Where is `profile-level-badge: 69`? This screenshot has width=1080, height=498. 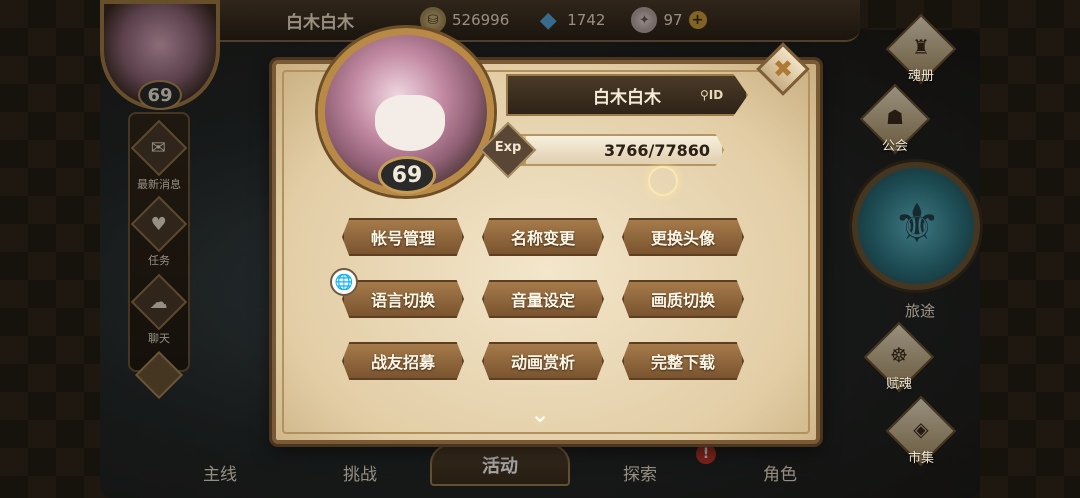 profile-level-badge: 69 is located at coordinates (407, 175).